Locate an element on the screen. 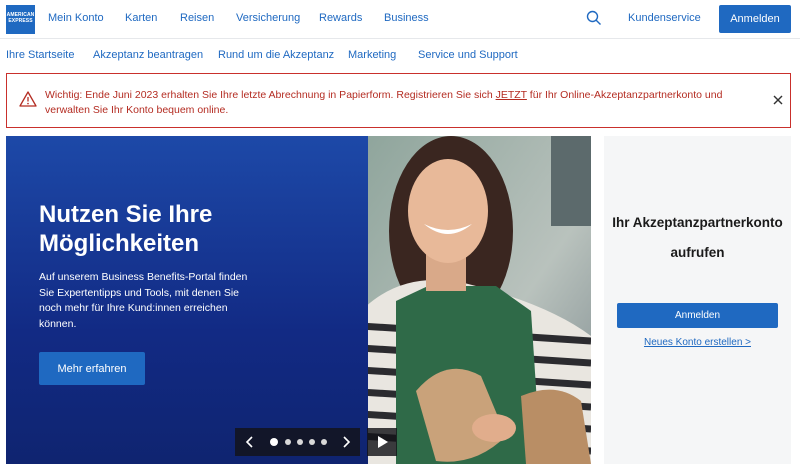 This screenshot has height=470, width=800. nav-reisen: Reisen is located at coordinates (197, 18).